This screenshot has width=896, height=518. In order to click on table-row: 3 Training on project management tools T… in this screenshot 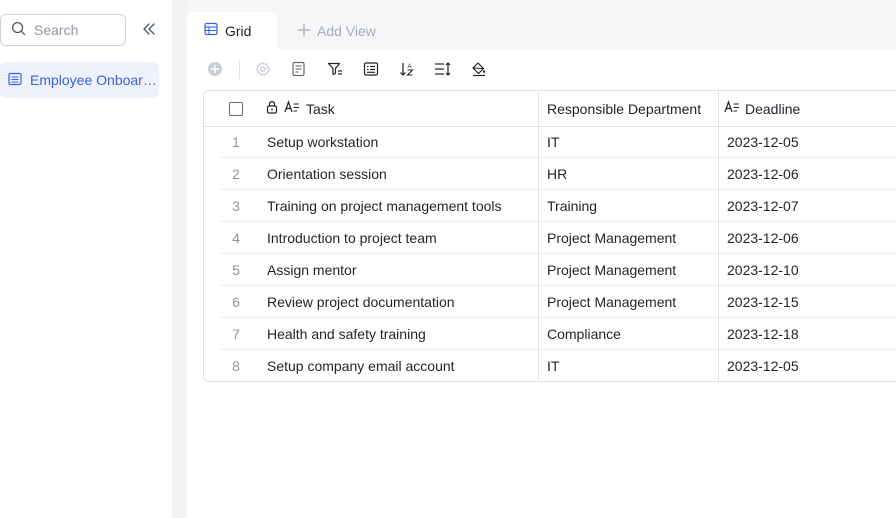, I will do `click(558, 206)`.